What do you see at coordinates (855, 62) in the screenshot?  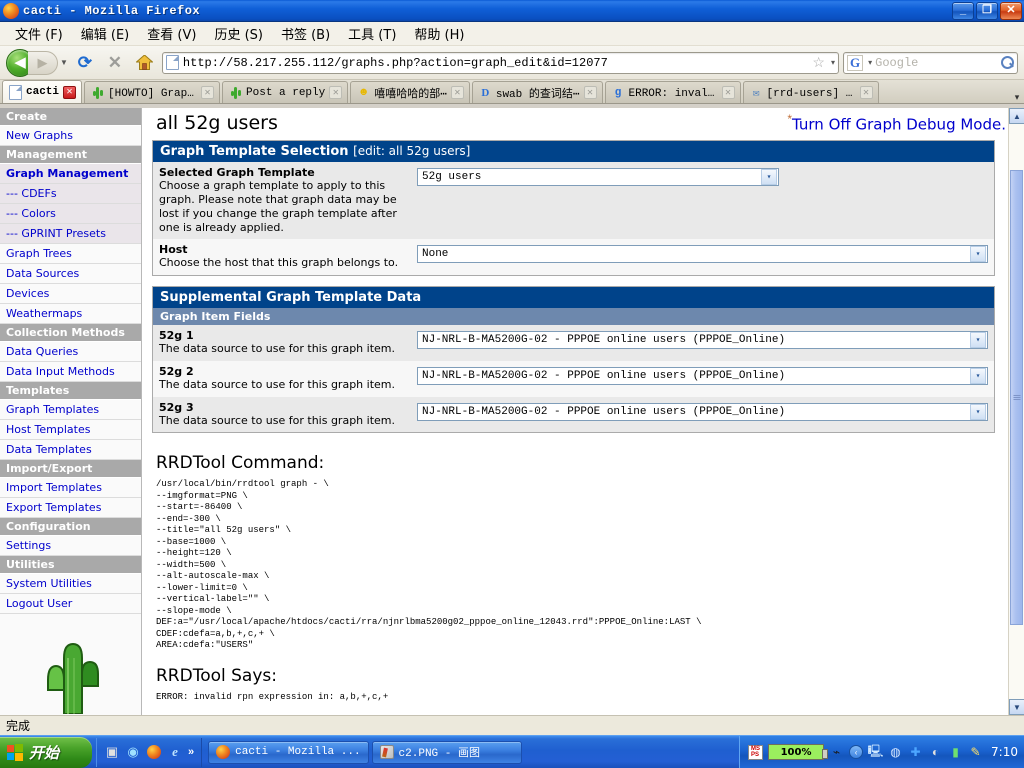 I see `google-icon: G` at bounding box center [855, 62].